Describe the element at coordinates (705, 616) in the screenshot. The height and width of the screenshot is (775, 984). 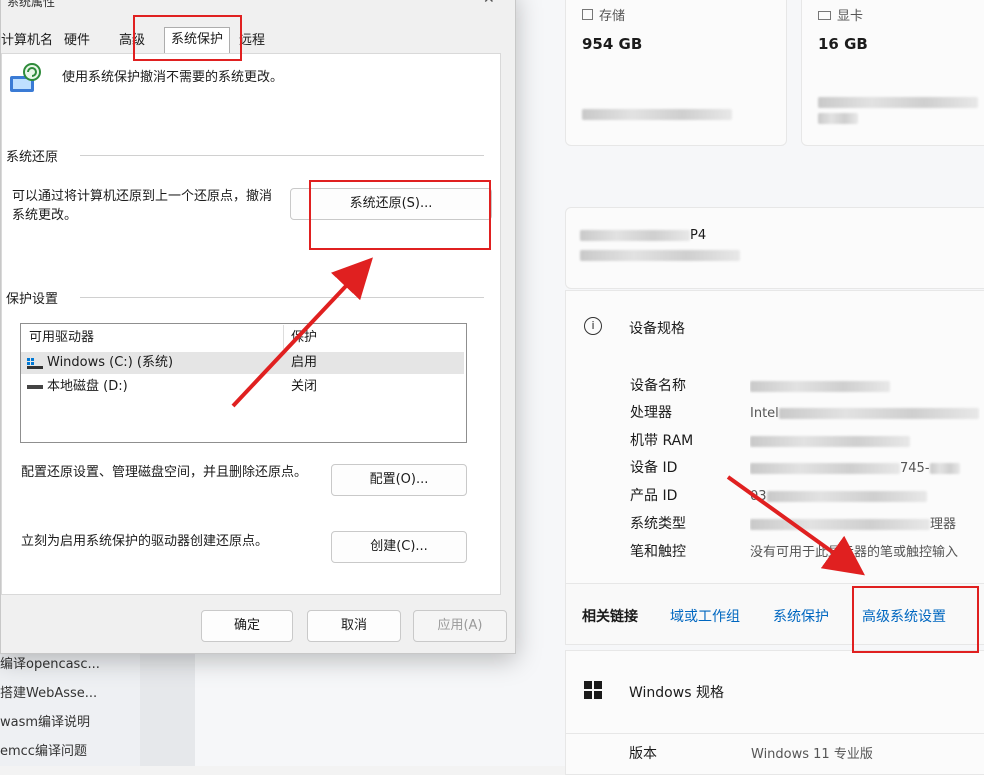
I see `domain-workgroup-link: 域或工作组` at that location.